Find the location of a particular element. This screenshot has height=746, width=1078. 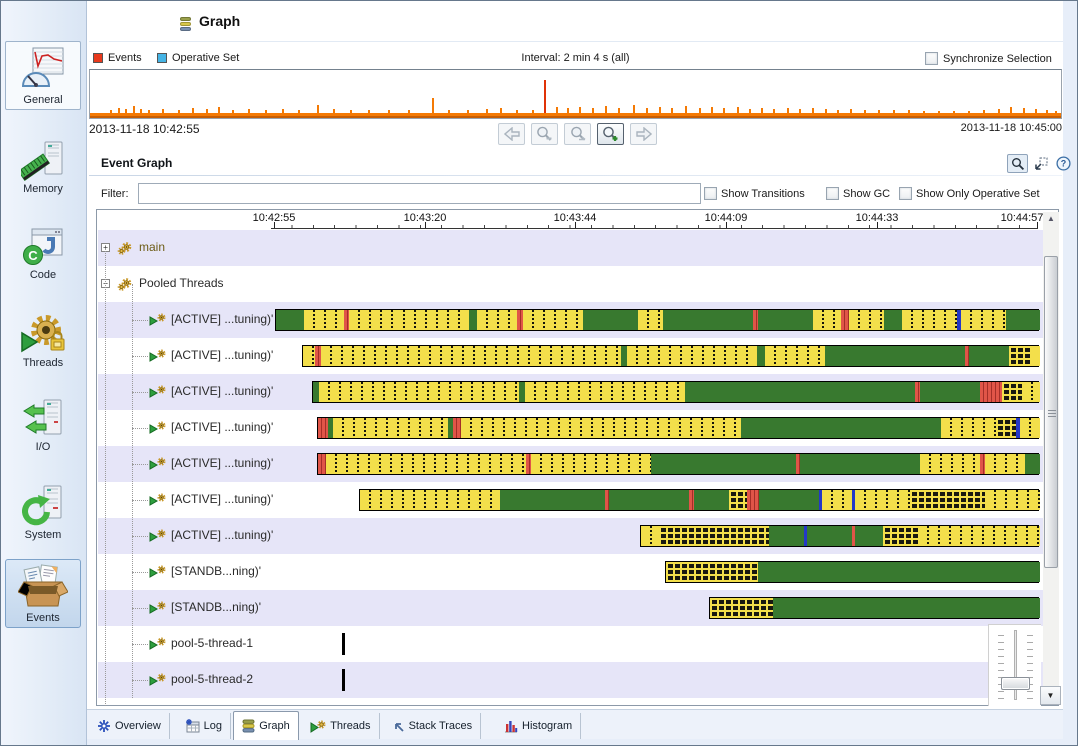

zoom-mode-button is located at coordinates (1017, 163).